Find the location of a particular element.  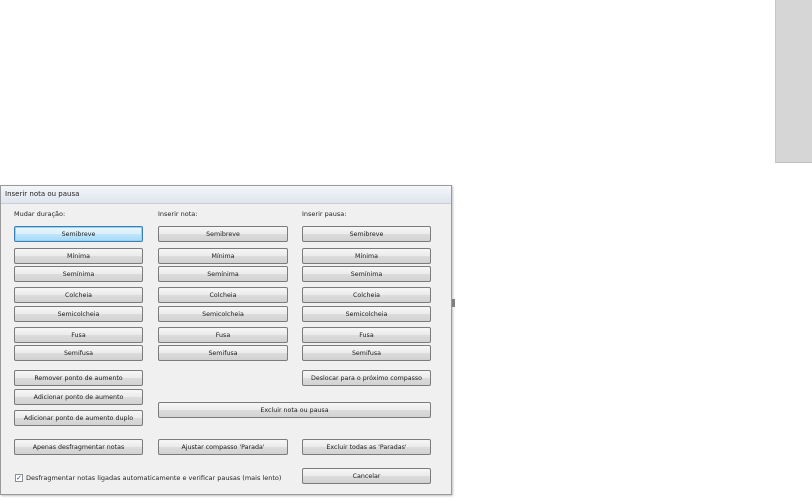

move-next-measure-button: Deslocar para o próximo compasso is located at coordinates (366, 378).